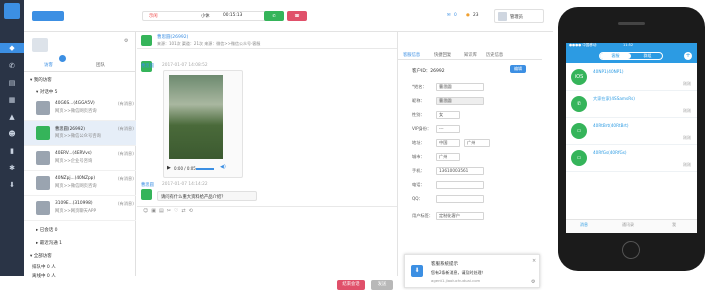 The image size is (711, 290). I want to click on mobile-field: 13610003561, so click(460, 171).